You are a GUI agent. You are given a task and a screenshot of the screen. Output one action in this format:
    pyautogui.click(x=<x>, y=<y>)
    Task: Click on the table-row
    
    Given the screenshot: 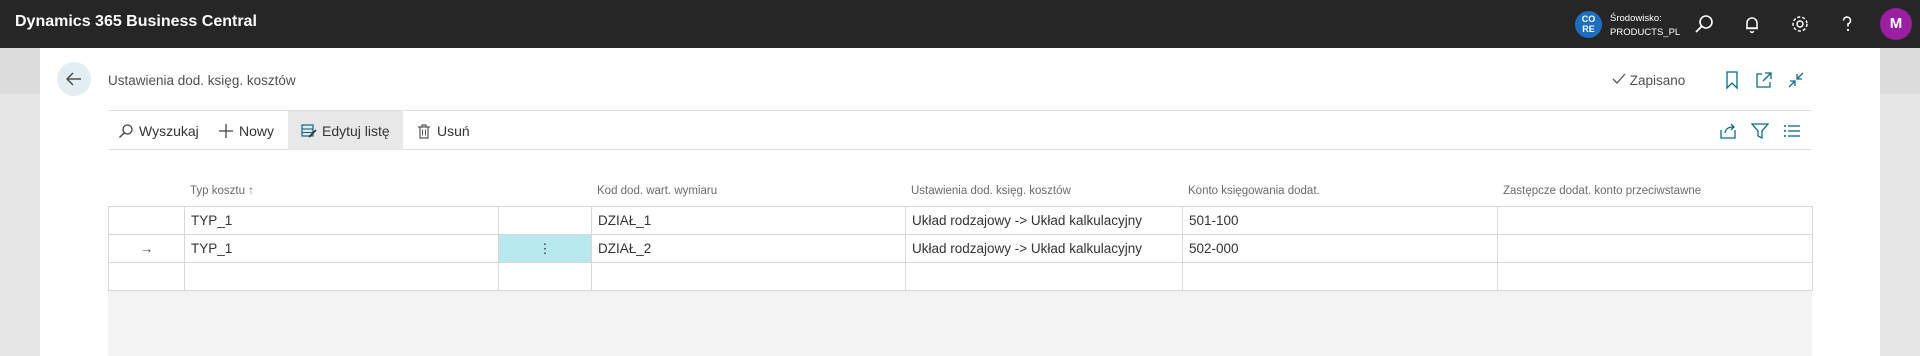 What is the action you would take?
    pyautogui.click(x=960, y=276)
    